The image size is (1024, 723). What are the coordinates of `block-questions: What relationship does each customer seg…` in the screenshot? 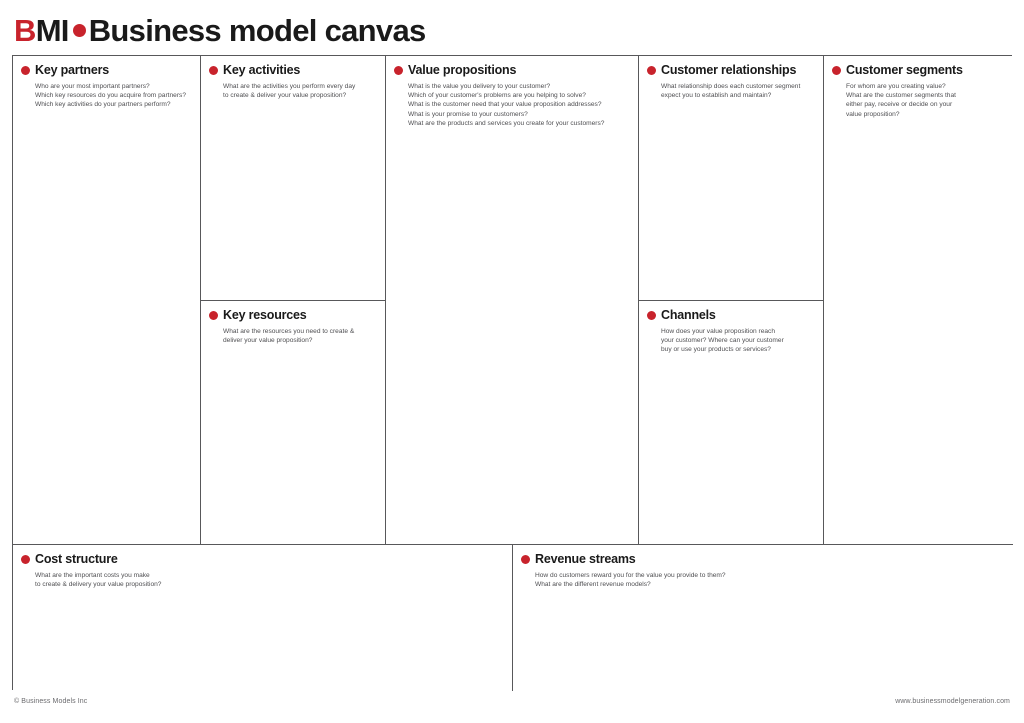 It's located at (731, 89).